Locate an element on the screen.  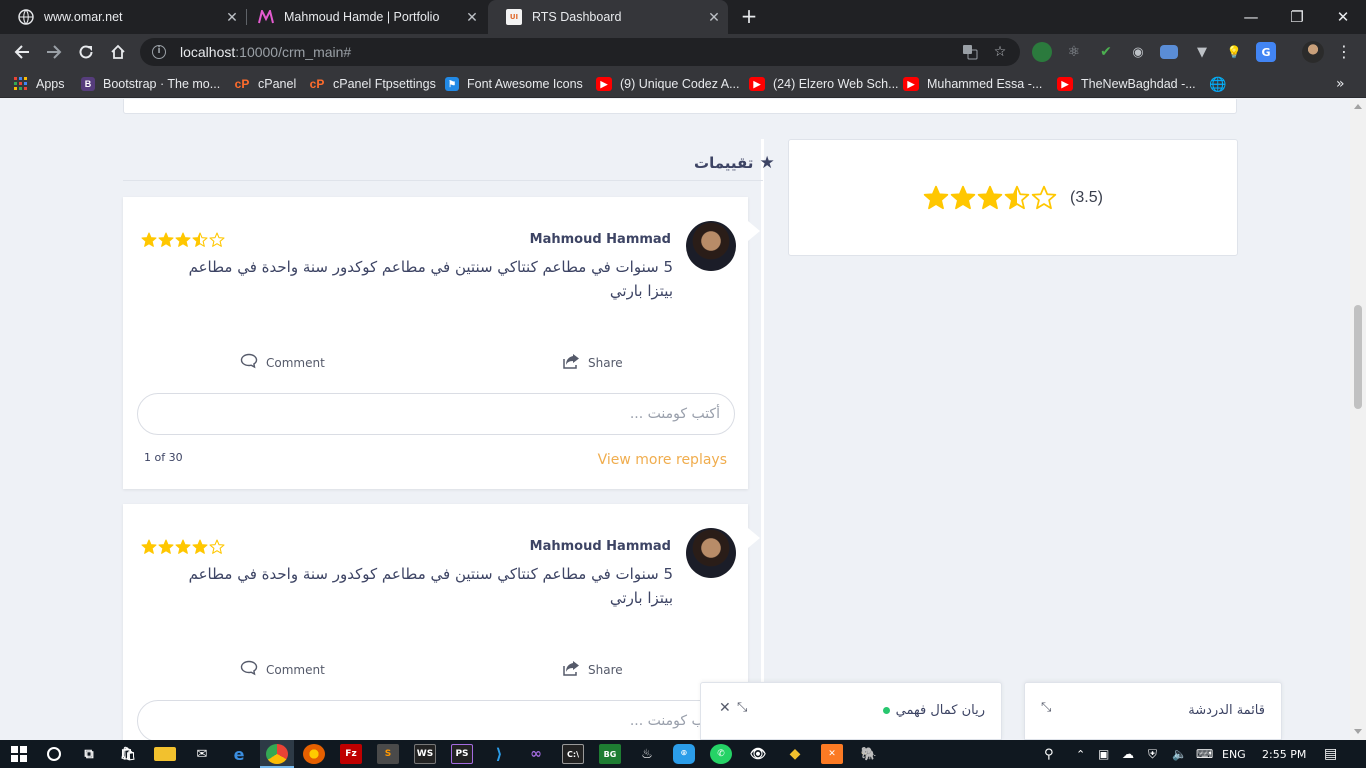
language-indicator: ENG is located at coordinates (1234, 754).